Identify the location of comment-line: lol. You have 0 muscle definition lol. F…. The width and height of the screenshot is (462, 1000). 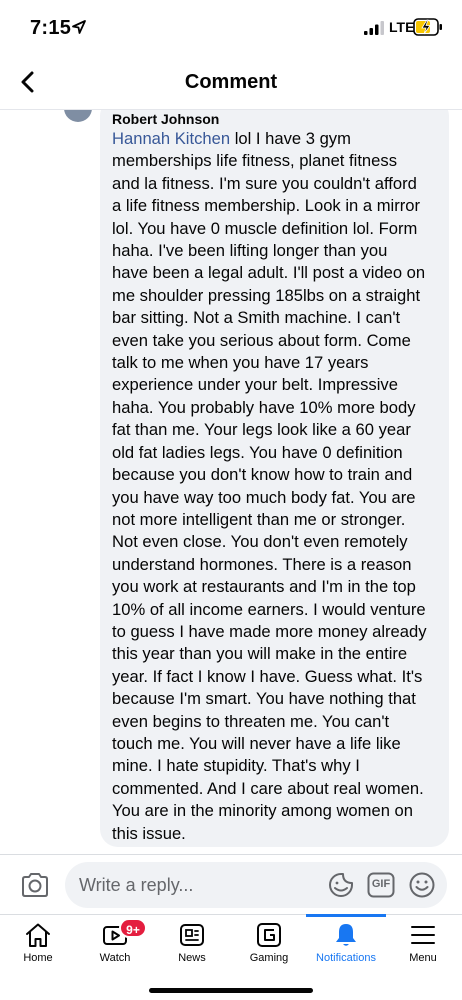
(265, 228).